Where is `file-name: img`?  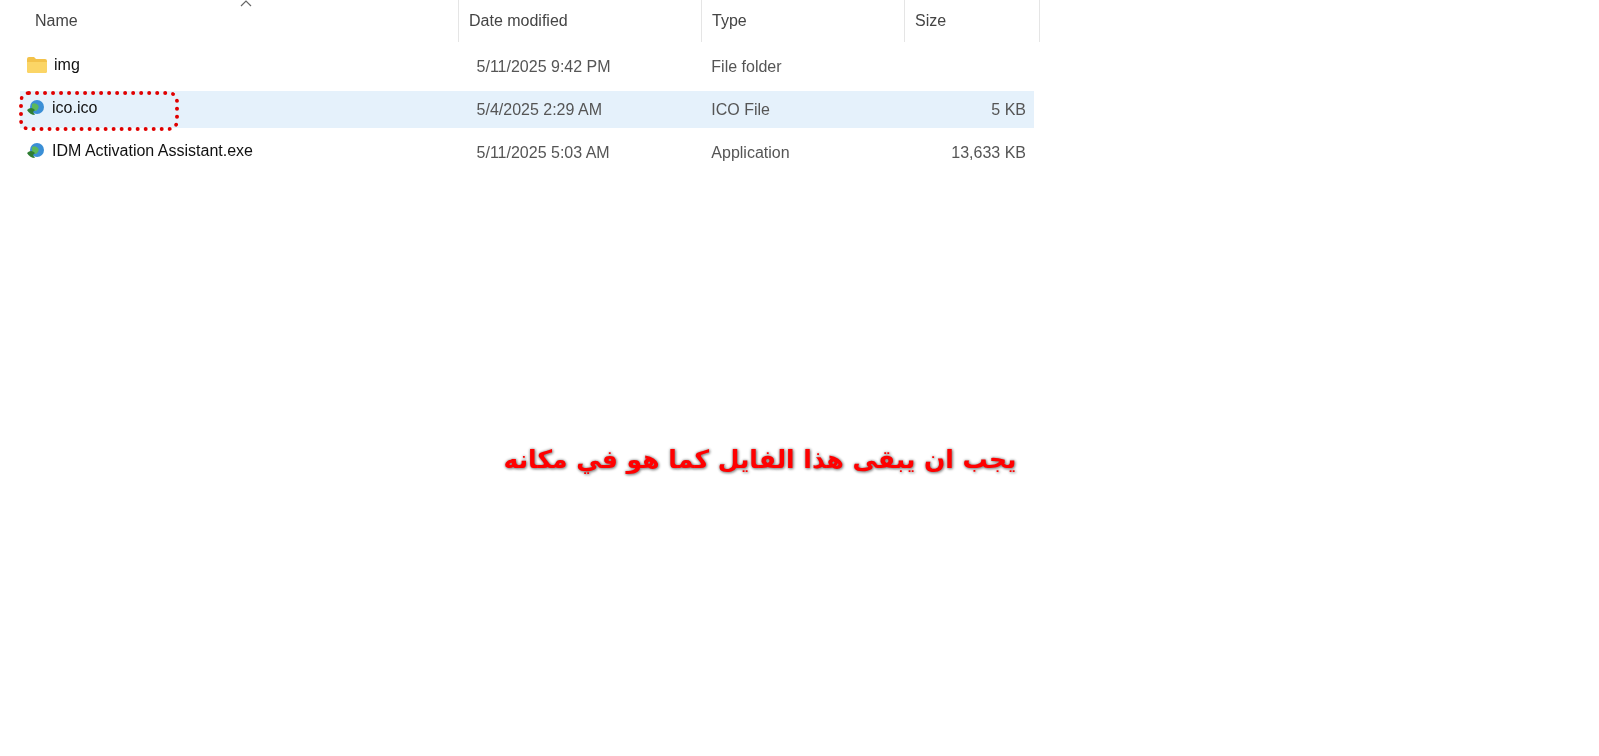
file-name: img is located at coordinates (67, 64).